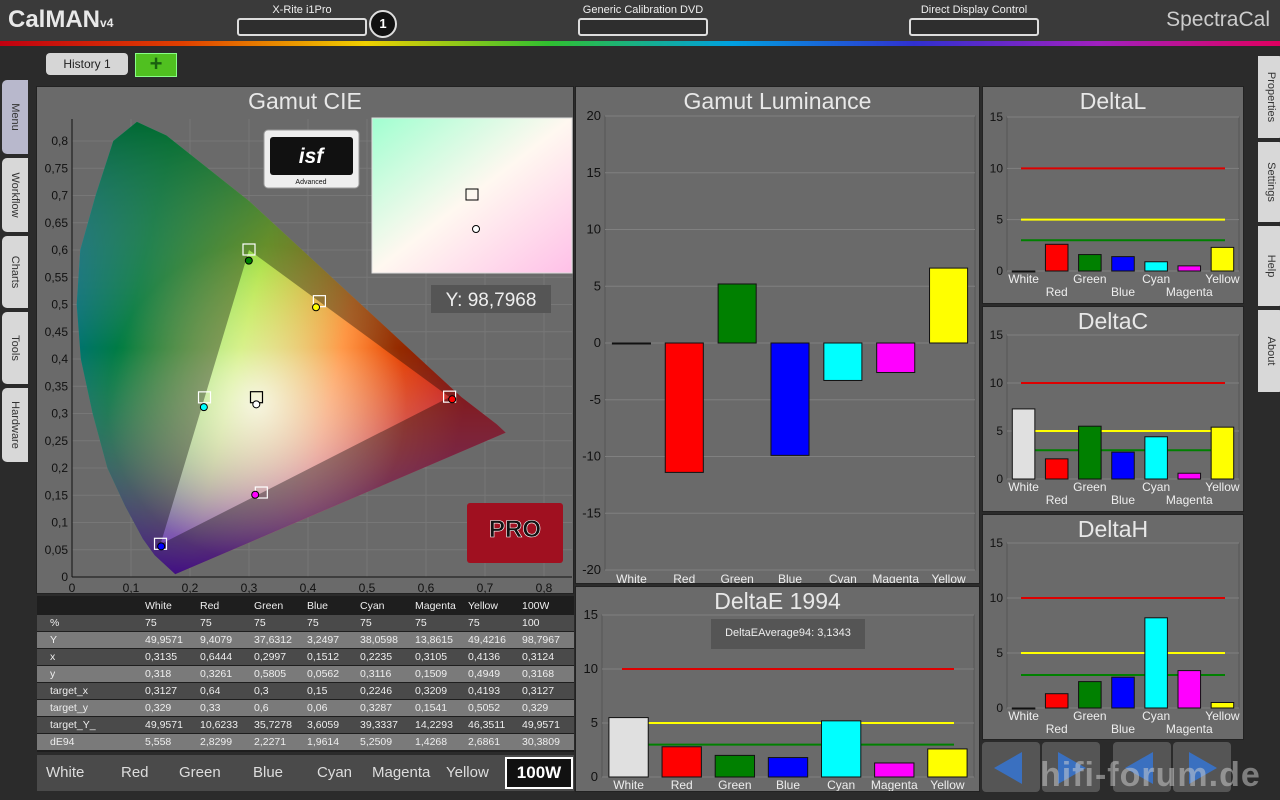 The height and width of the screenshot is (800, 1280). I want to click on cie-y-tick: 0,75, so click(57, 168).